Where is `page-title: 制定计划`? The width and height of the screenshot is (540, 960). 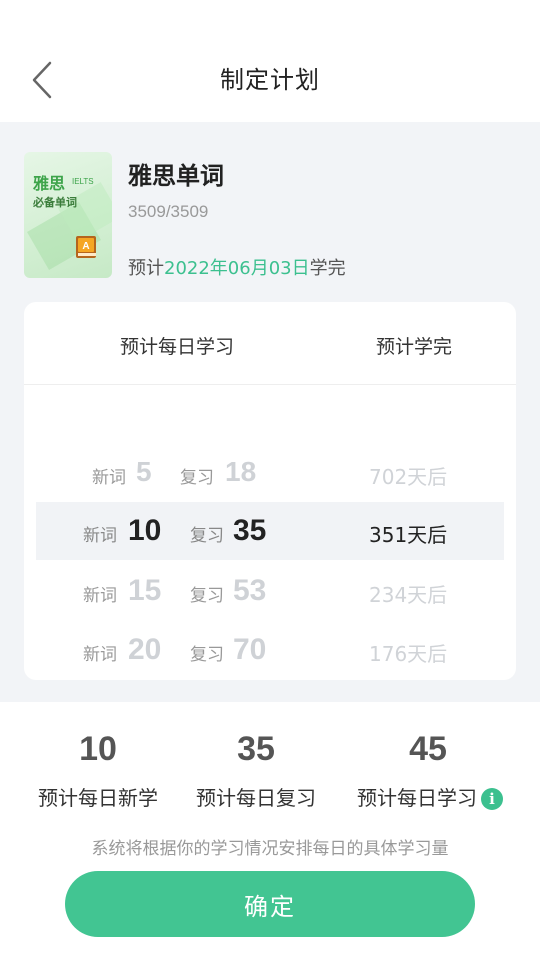 page-title: 制定计划 is located at coordinates (270, 80).